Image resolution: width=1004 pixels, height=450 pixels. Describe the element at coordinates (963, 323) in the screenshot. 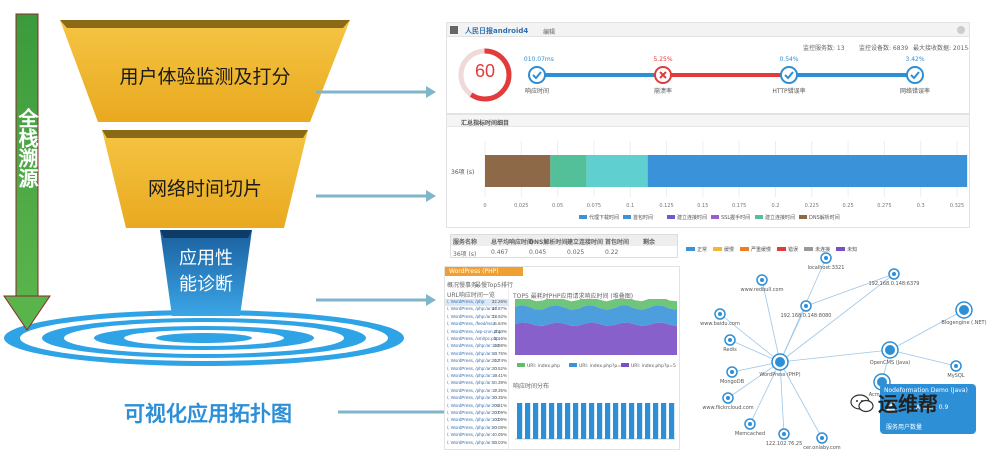

I see `node-label: Blogengine (.NET)` at that location.